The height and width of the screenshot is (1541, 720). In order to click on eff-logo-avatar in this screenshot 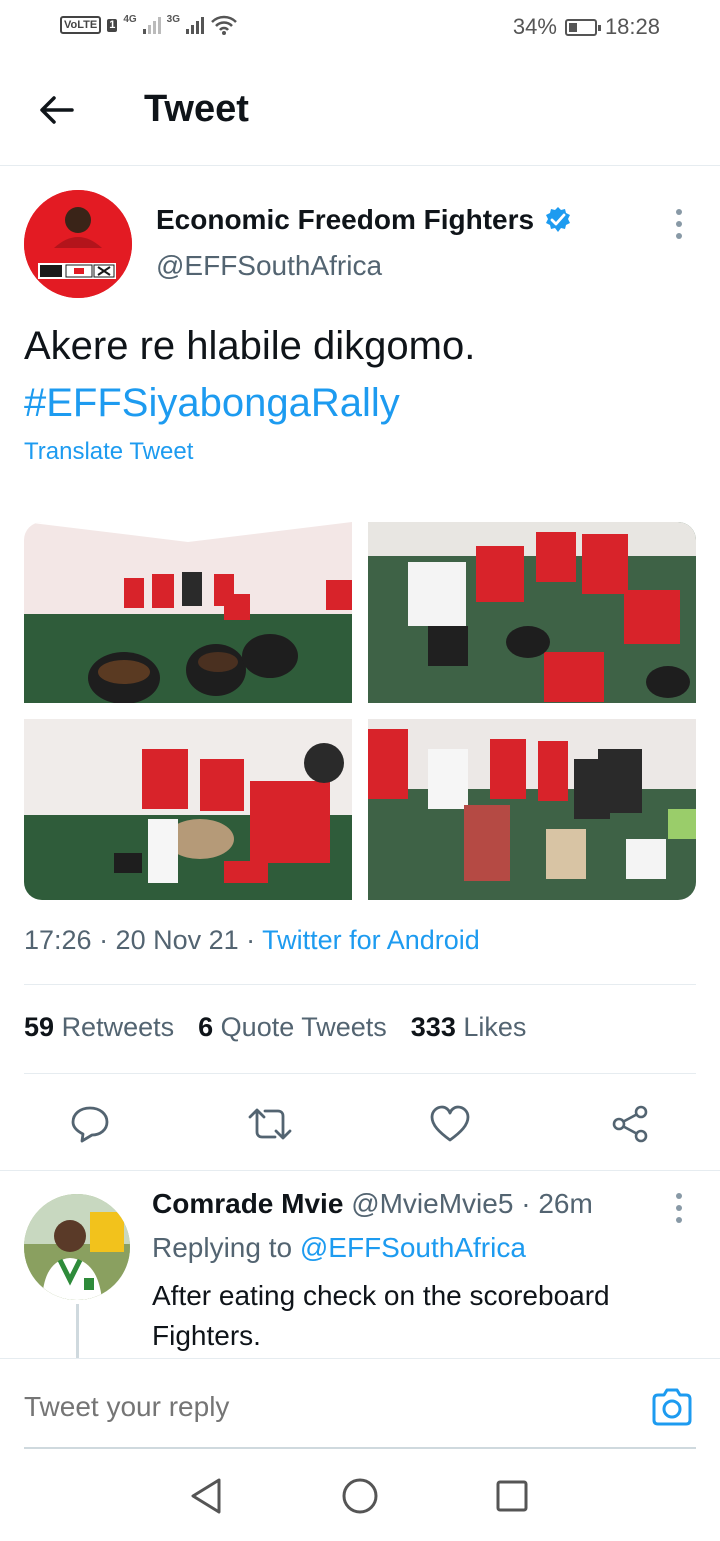, I will do `click(78, 244)`.